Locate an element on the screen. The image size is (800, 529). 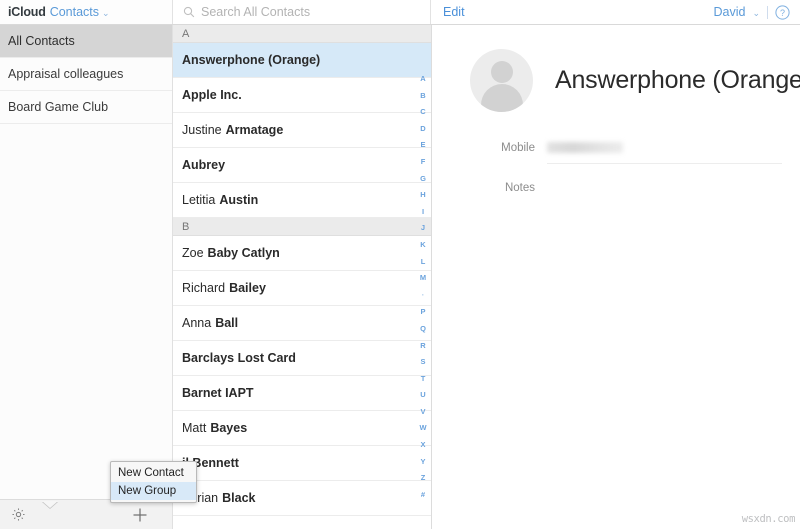
account-area: David ⌄ ? is located at coordinates (751, 12).